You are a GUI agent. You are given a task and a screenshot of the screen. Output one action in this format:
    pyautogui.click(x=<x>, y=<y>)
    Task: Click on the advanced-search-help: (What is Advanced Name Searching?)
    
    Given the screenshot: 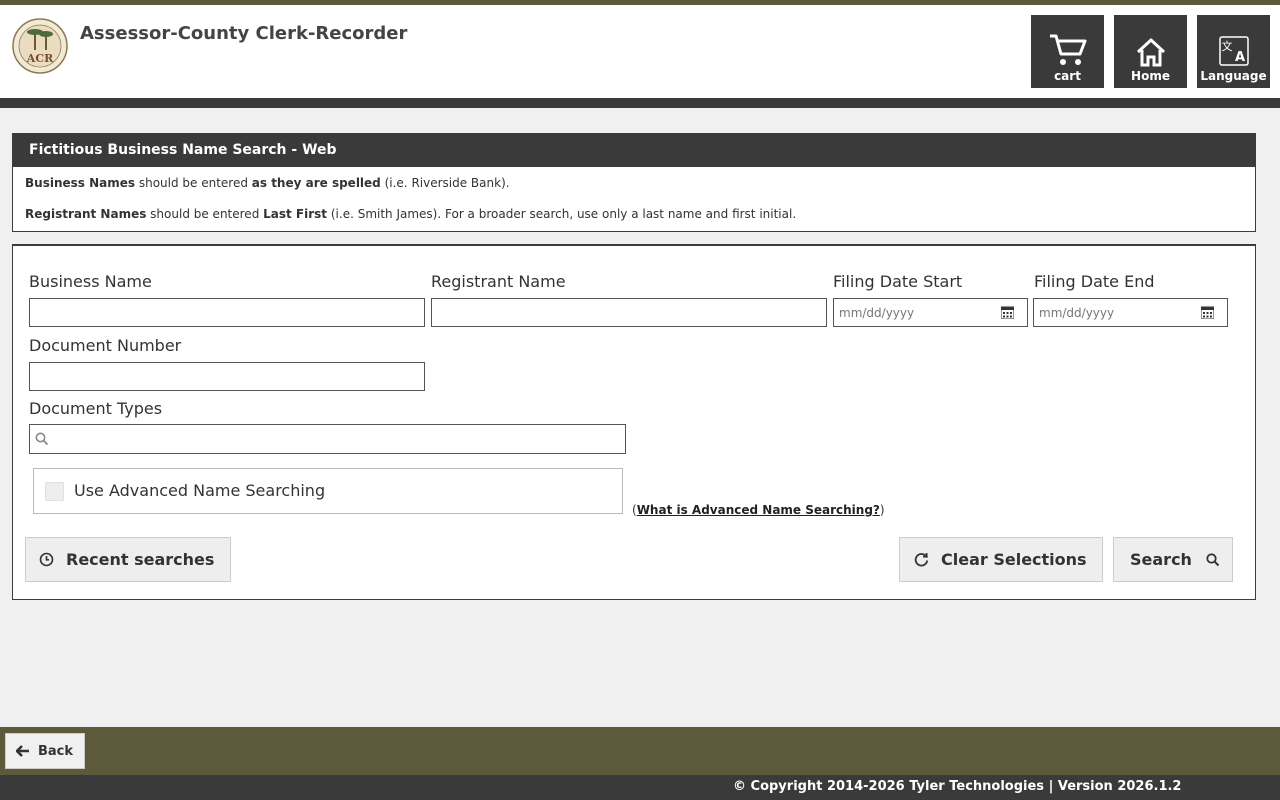 What is the action you would take?
    pyautogui.click(x=758, y=510)
    